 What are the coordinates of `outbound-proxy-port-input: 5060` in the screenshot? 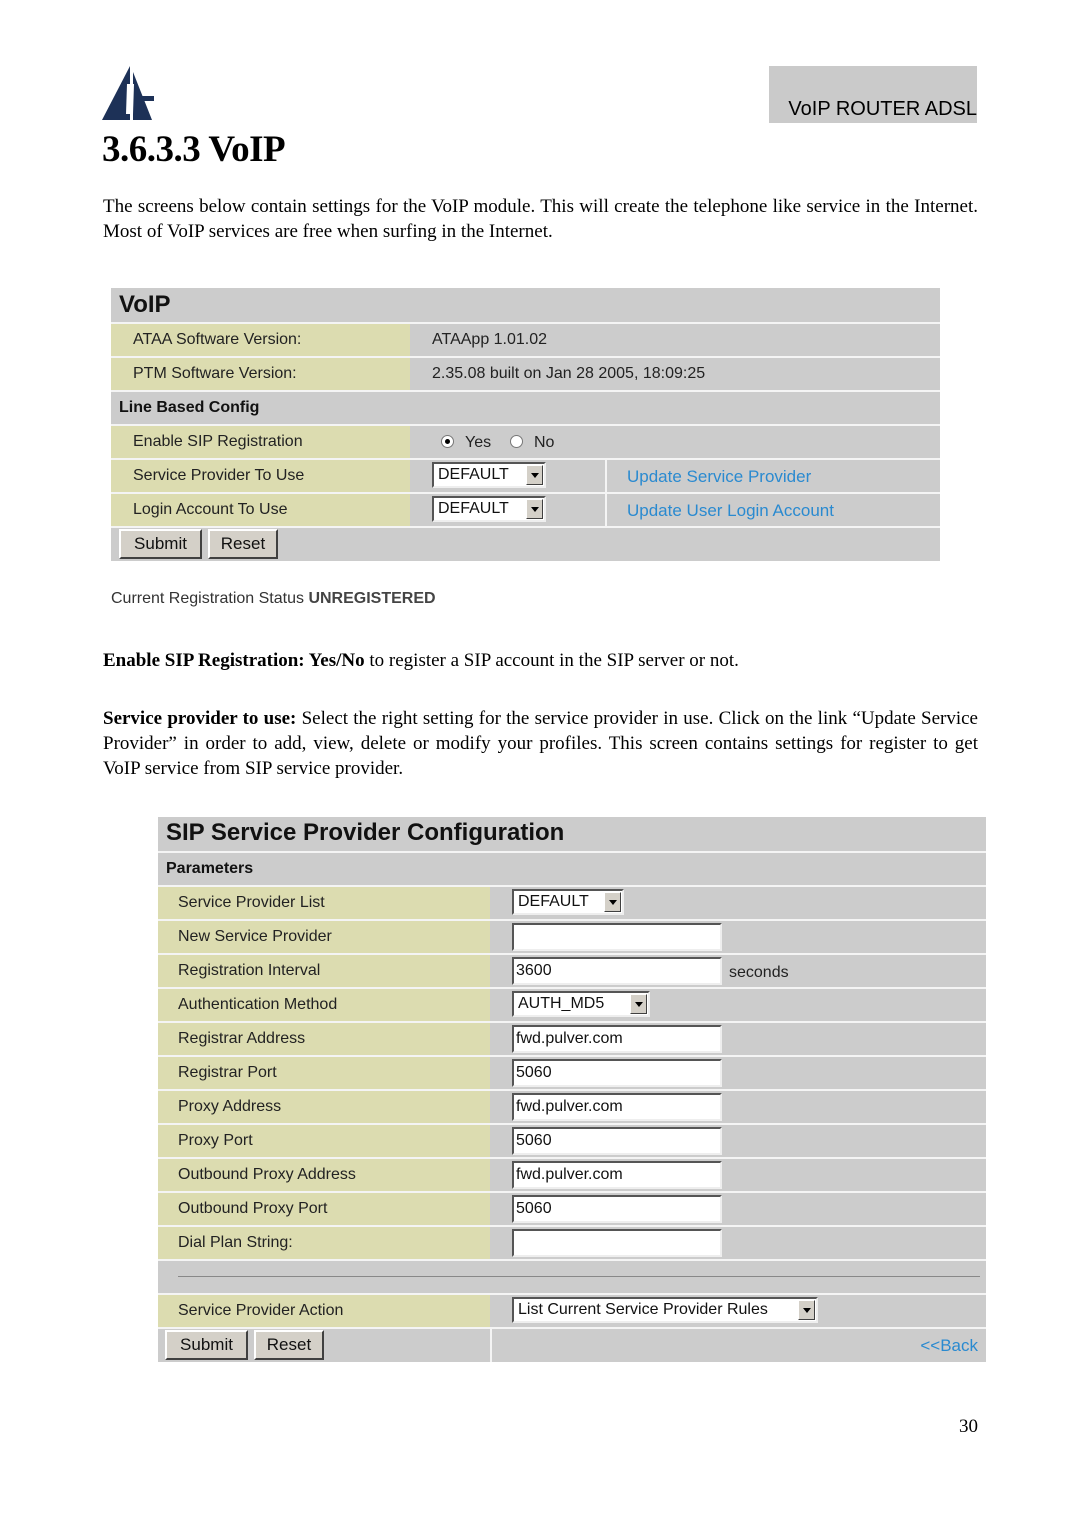 It's located at (617, 1209).